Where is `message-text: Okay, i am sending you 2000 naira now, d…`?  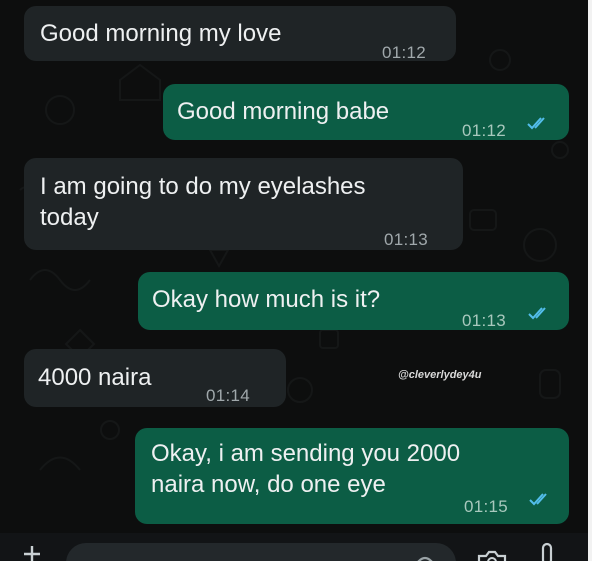
message-text: Okay, i am sending you 2000 naira now, d… is located at coordinates (306, 469).